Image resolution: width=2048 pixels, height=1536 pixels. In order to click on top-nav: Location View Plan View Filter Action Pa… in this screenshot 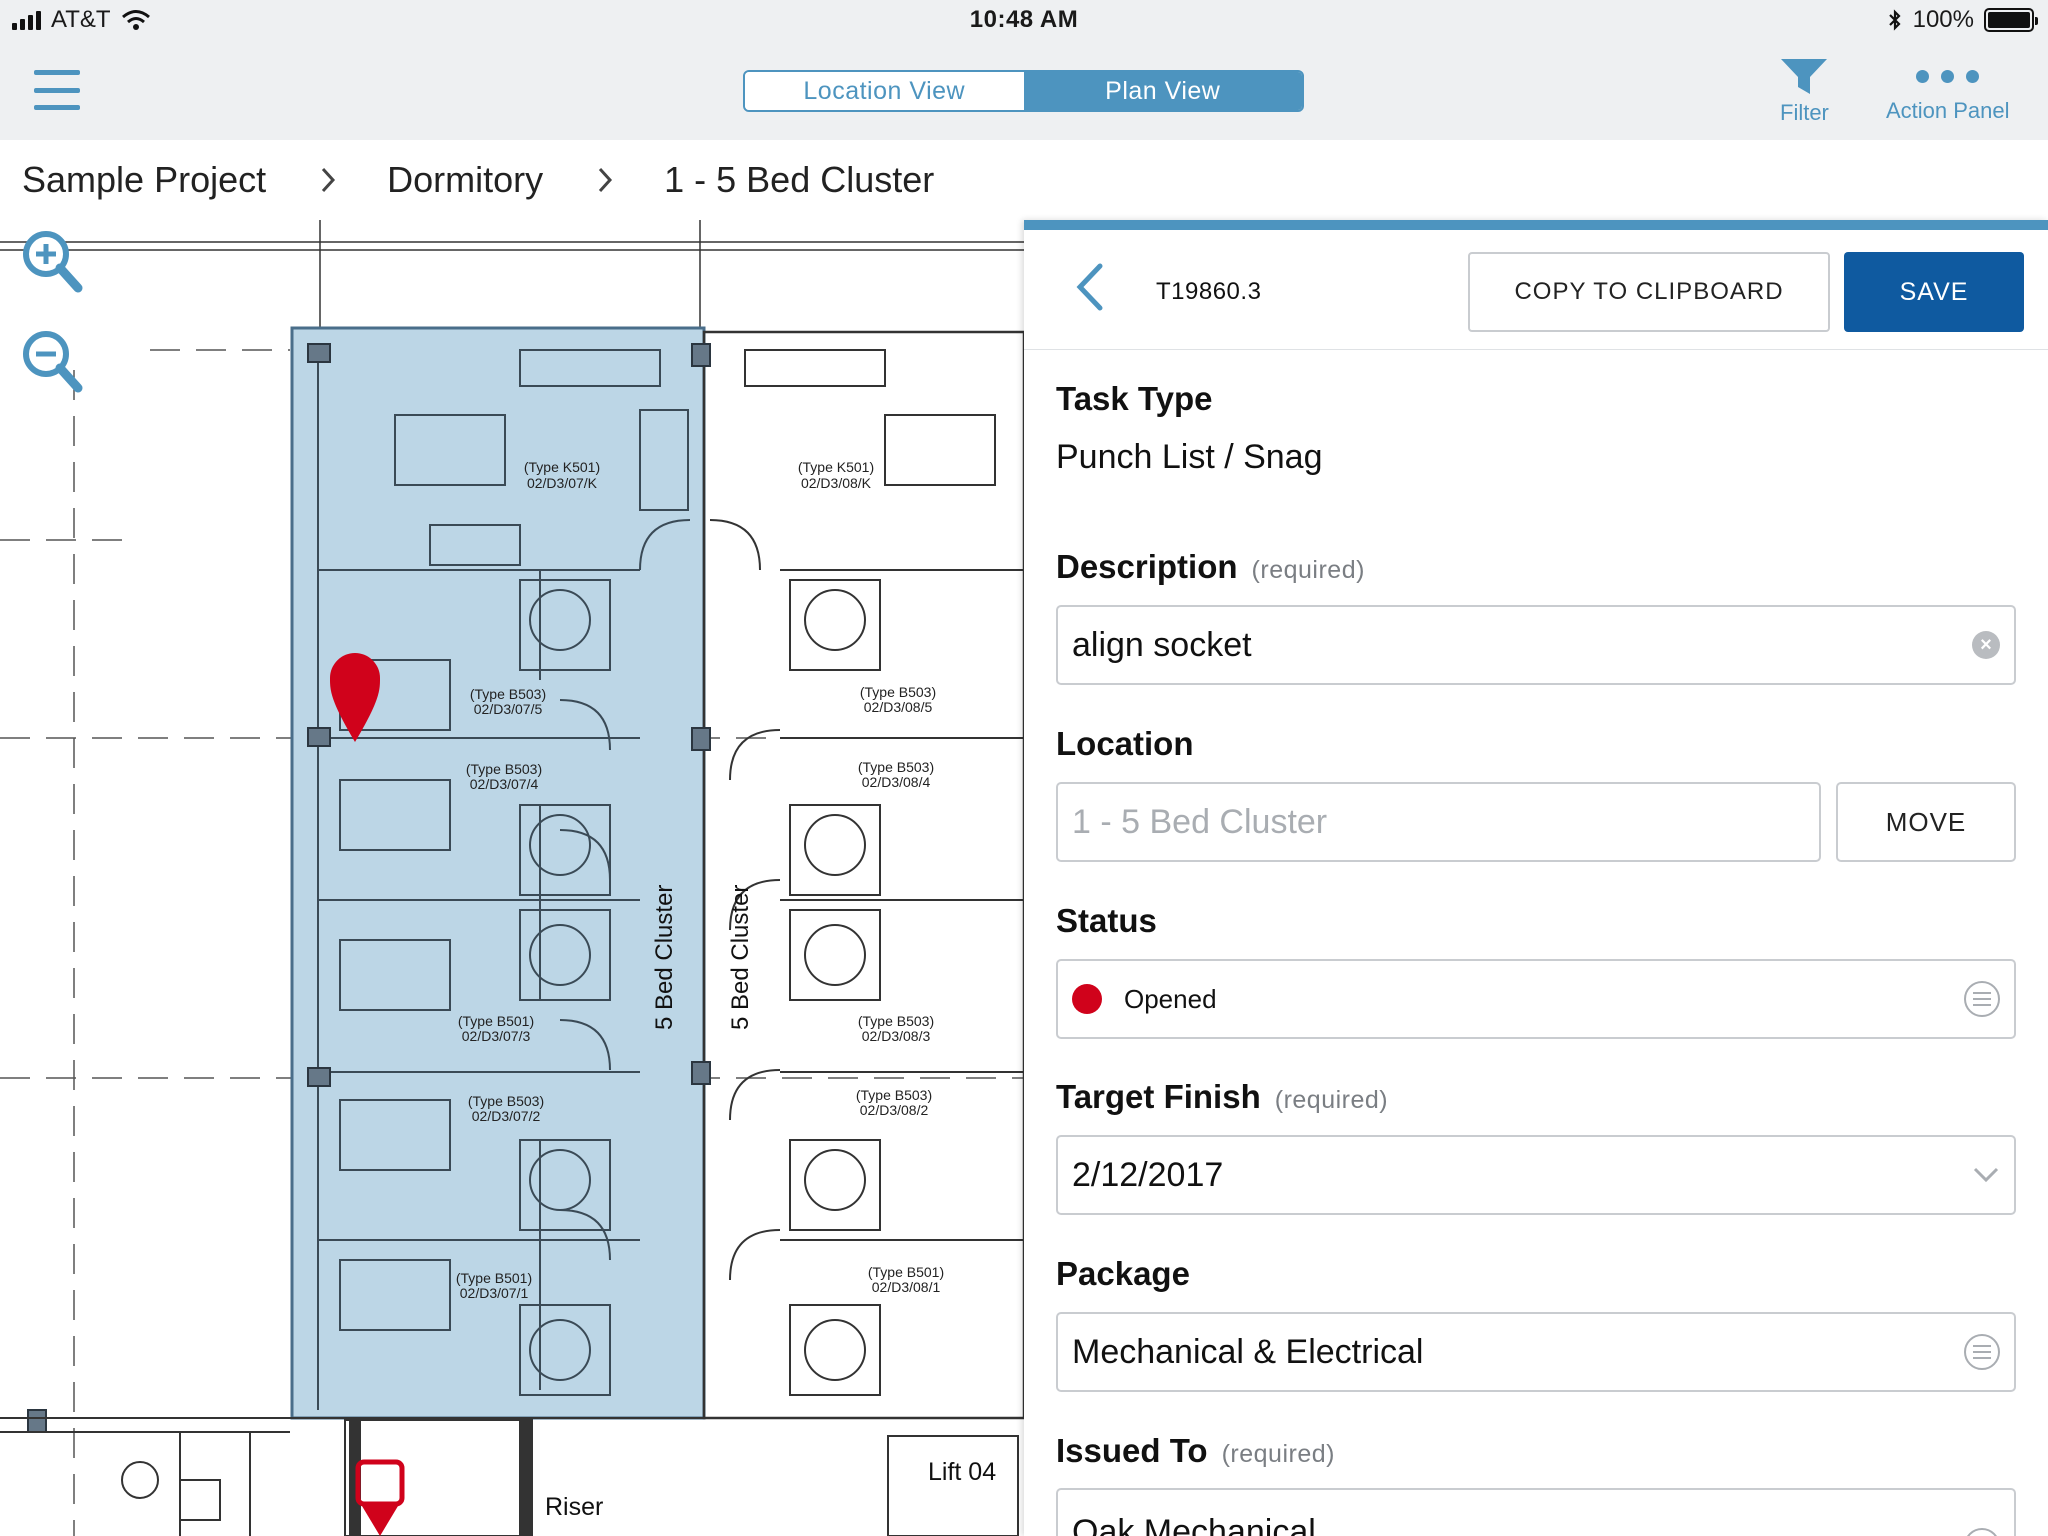, I will do `click(1024, 90)`.